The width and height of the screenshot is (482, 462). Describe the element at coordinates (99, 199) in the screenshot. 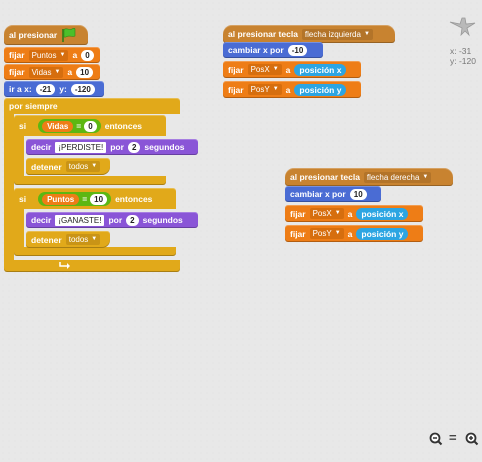

I see `compare-value-input: 10` at that location.